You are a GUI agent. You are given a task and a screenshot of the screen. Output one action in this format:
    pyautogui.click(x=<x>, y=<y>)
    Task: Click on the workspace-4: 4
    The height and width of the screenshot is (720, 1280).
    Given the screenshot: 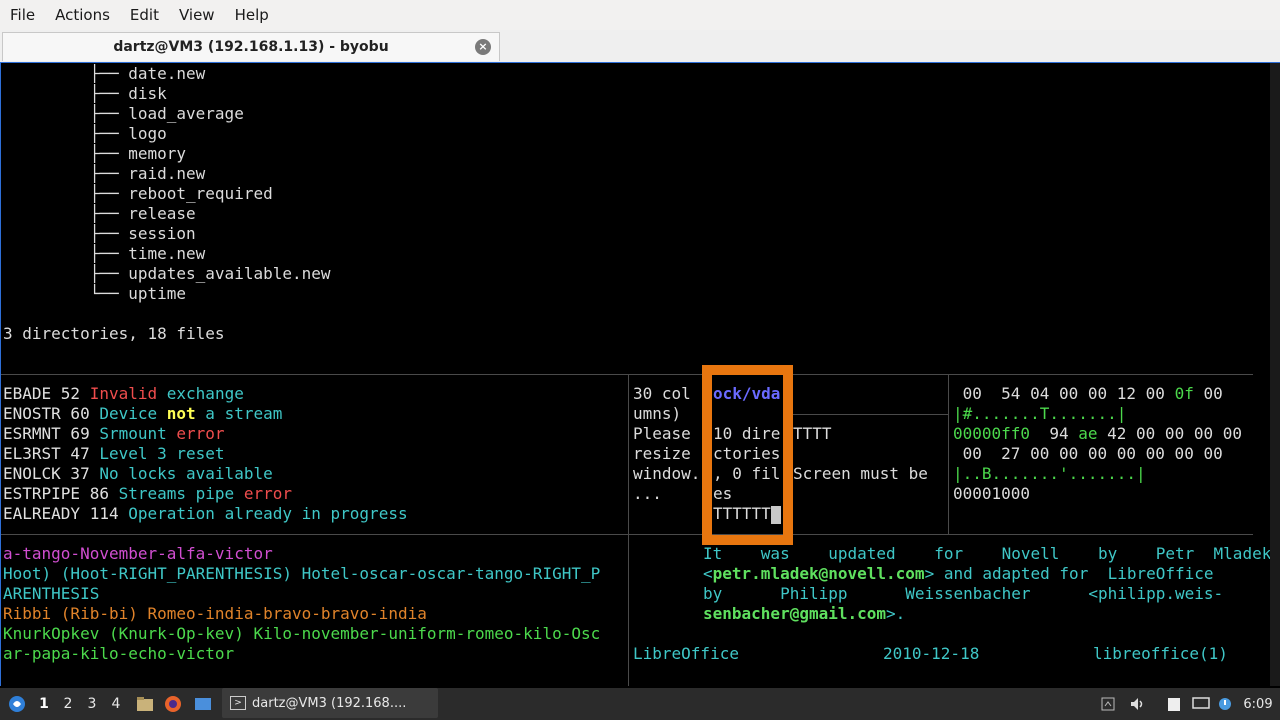 What is the action you would take?
    pyautogui.click(x=116, y=704)
    